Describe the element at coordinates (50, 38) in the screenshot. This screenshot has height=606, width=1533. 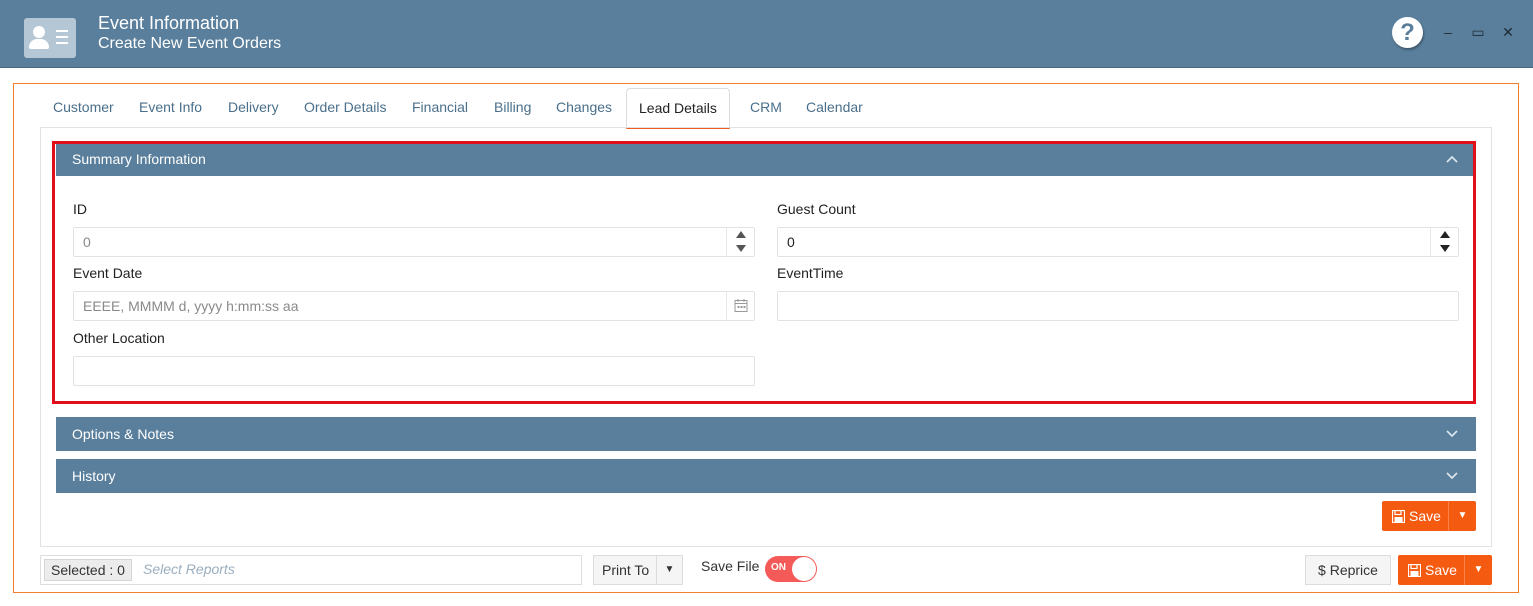
I see `contact-card-icon` at that location.